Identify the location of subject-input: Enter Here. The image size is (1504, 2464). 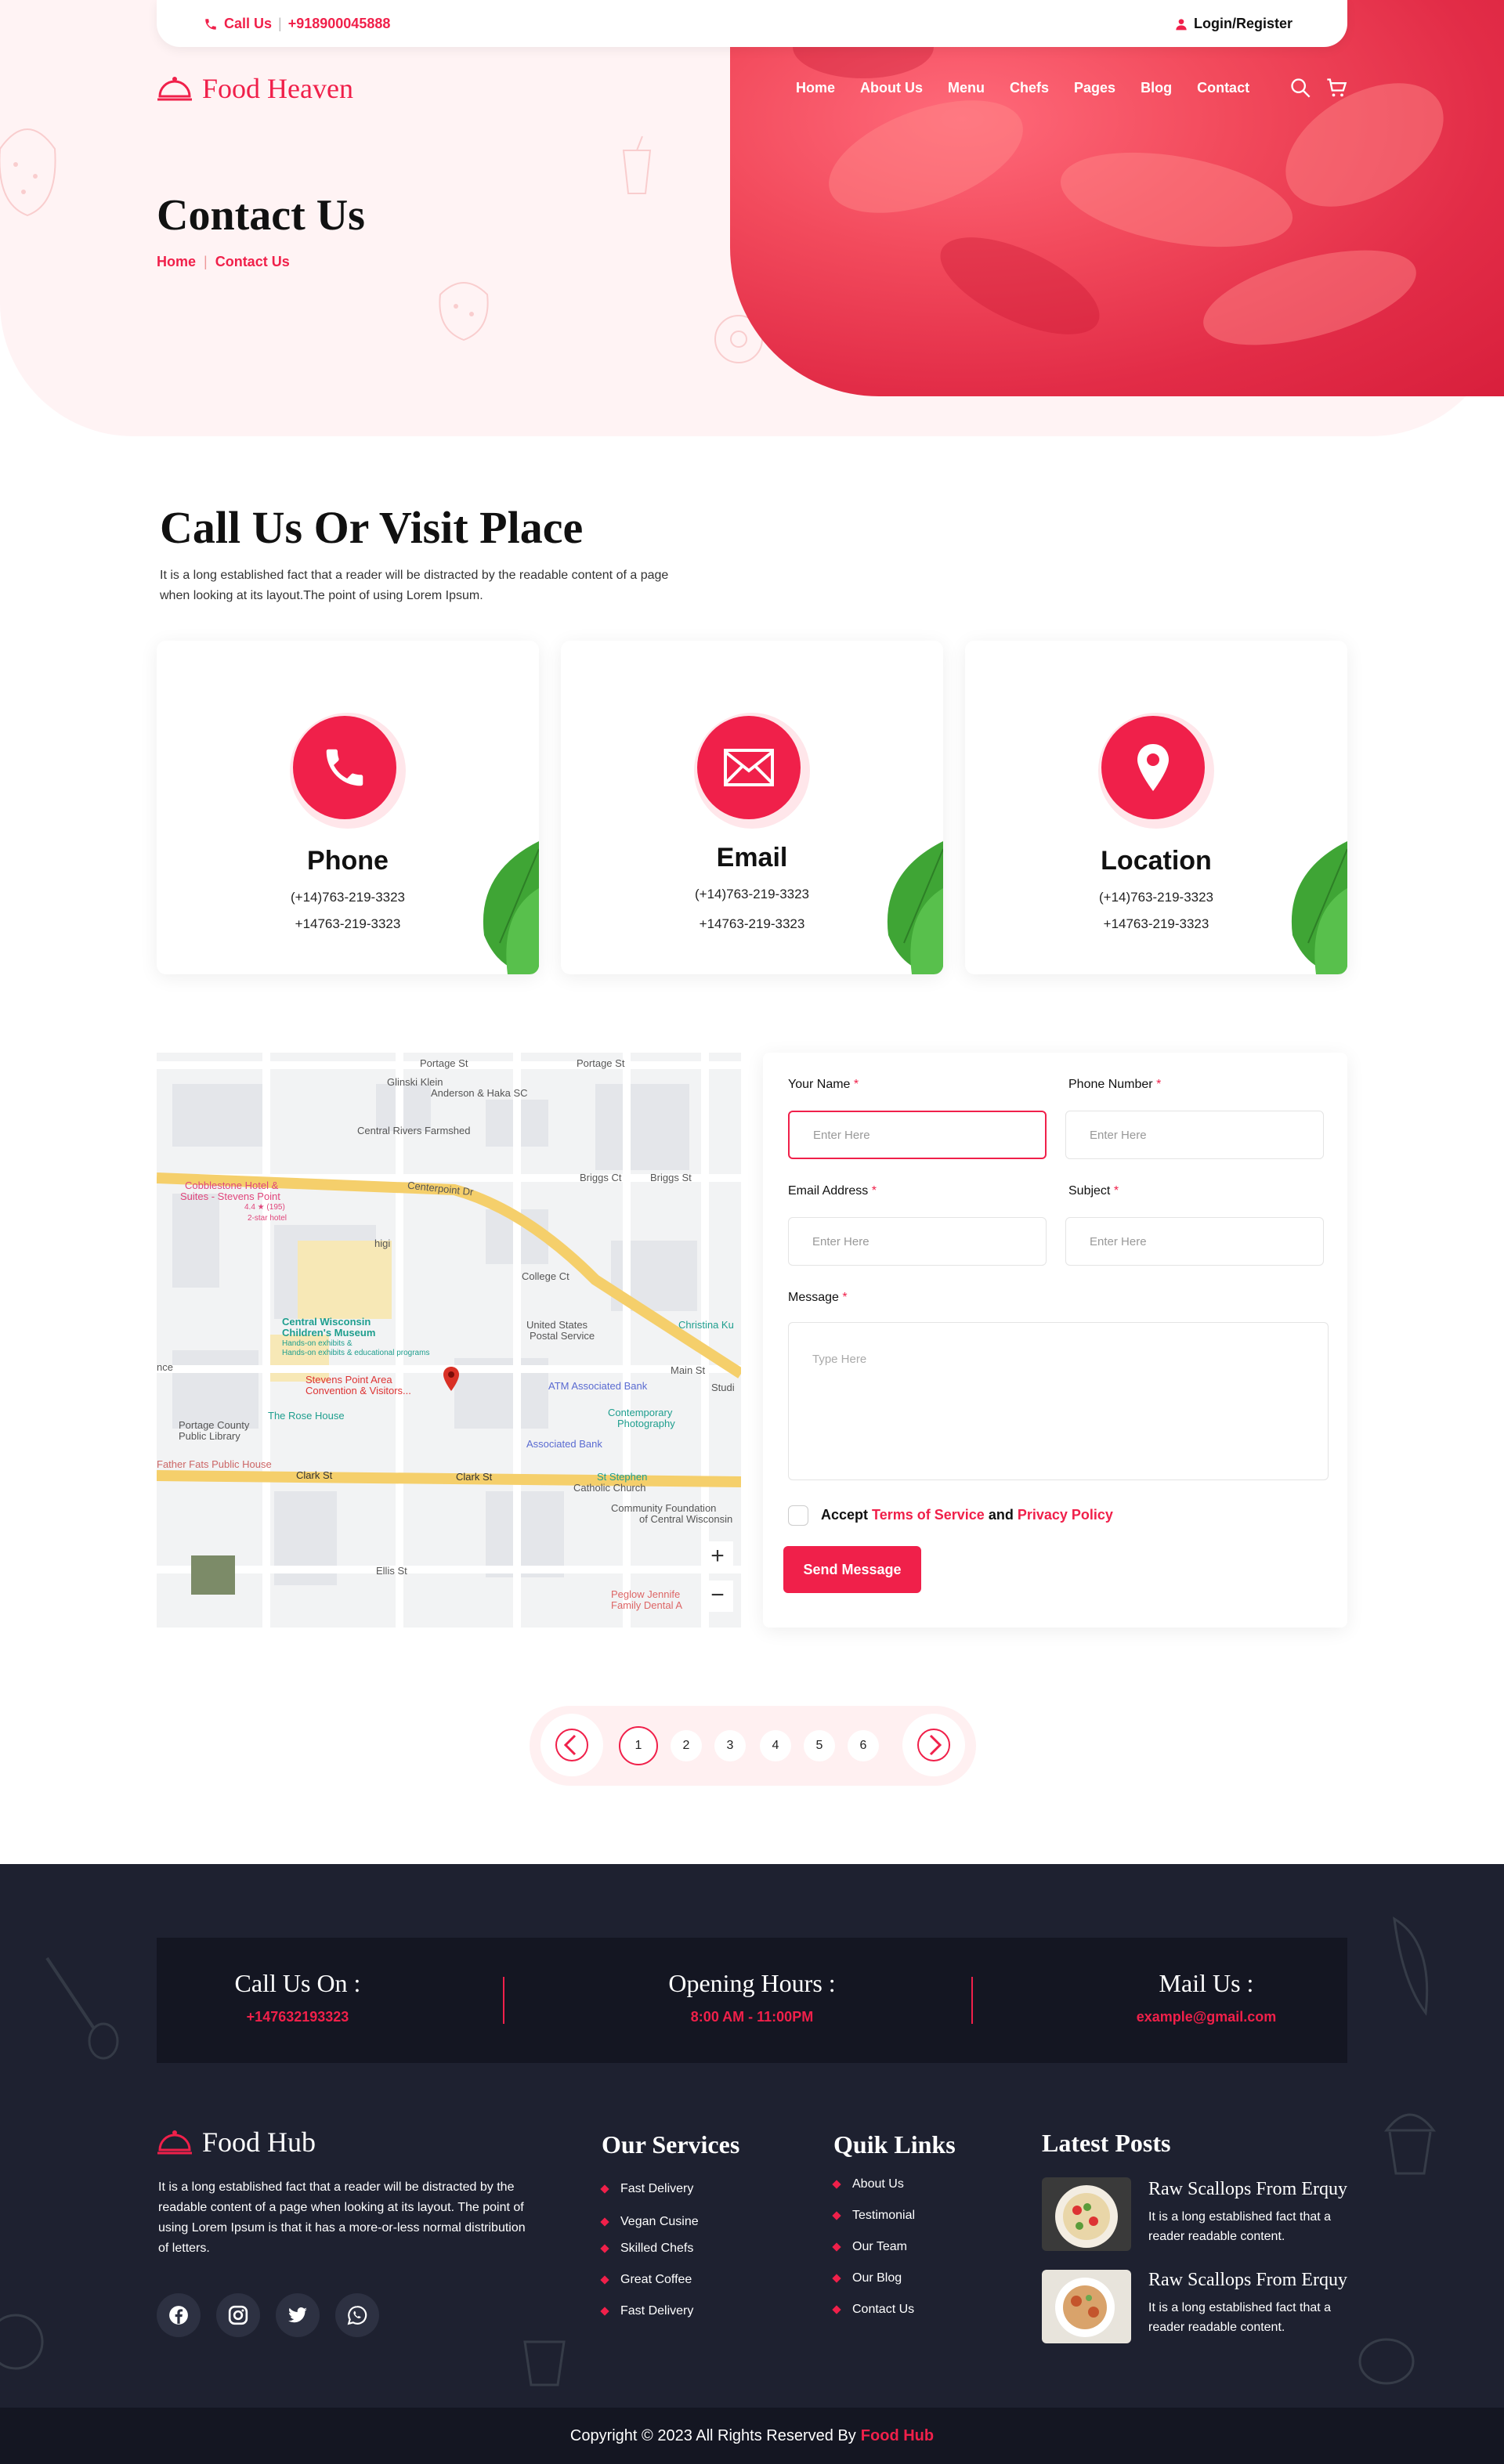
(1194, 1241).